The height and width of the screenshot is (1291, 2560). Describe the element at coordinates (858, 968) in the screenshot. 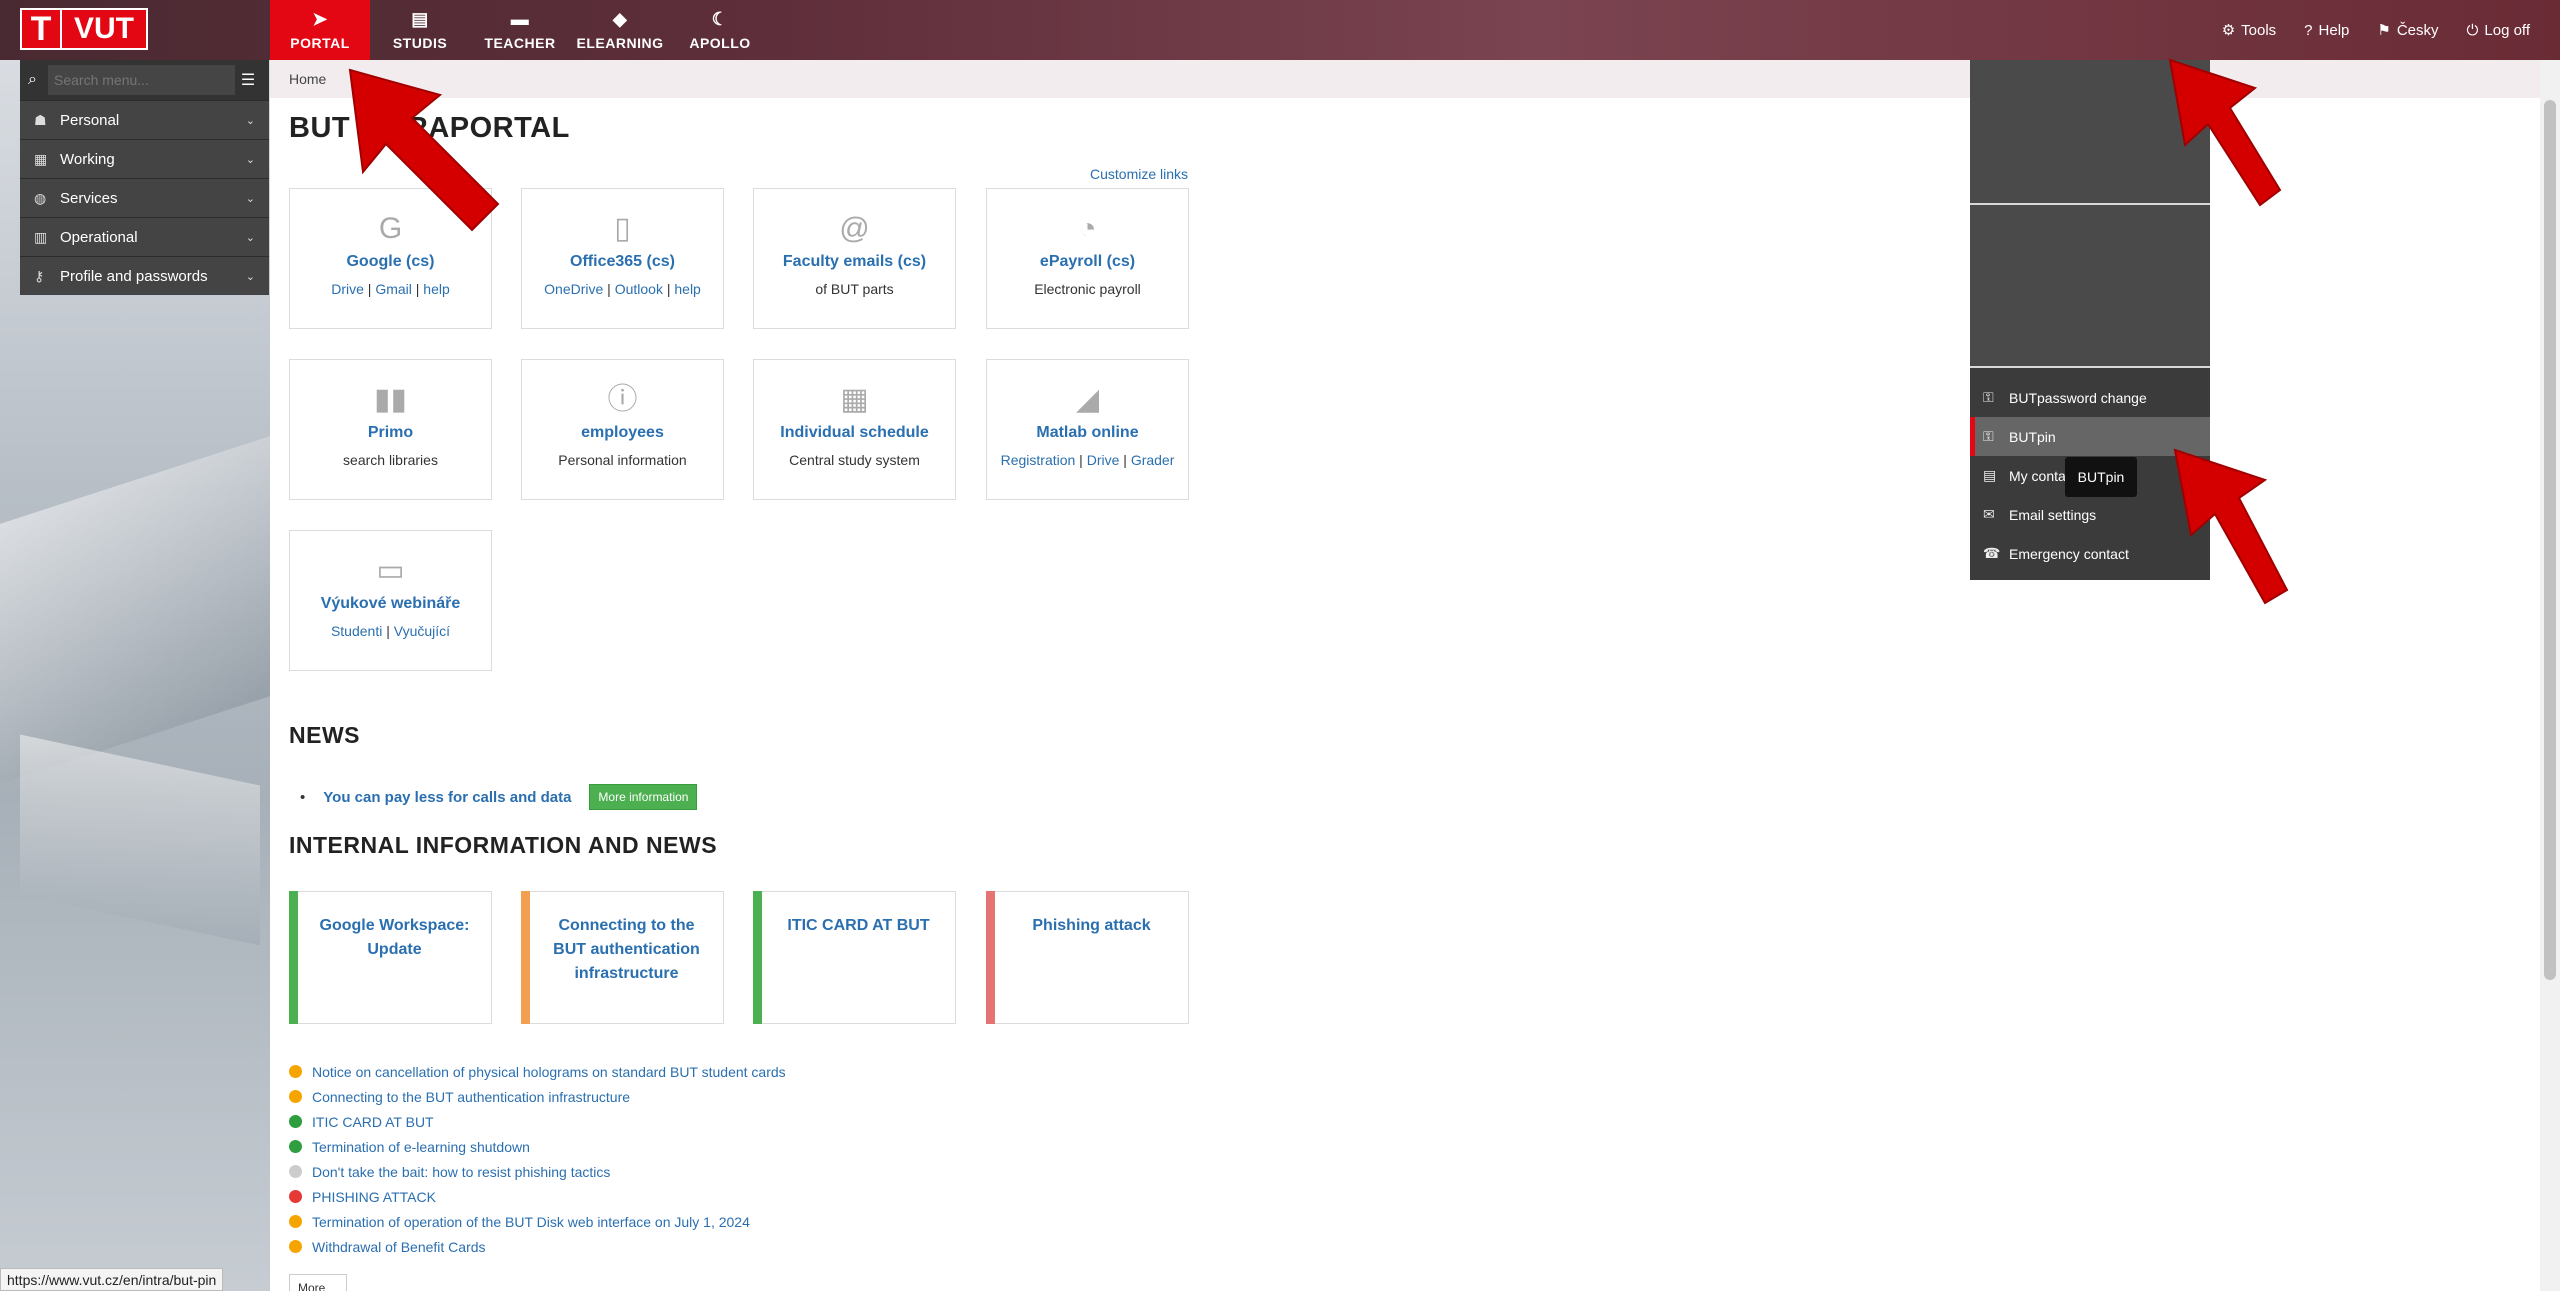

I see `card-title: ITIC CARD AT BUT` at that location.